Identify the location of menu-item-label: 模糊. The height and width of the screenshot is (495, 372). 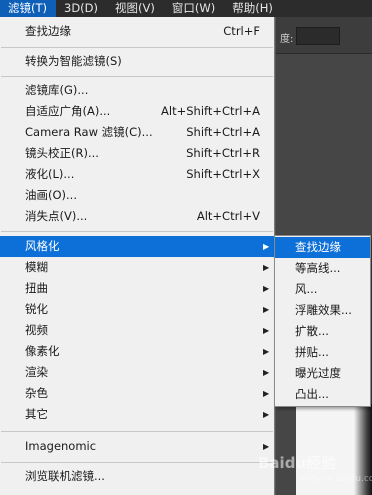
(36, 267).